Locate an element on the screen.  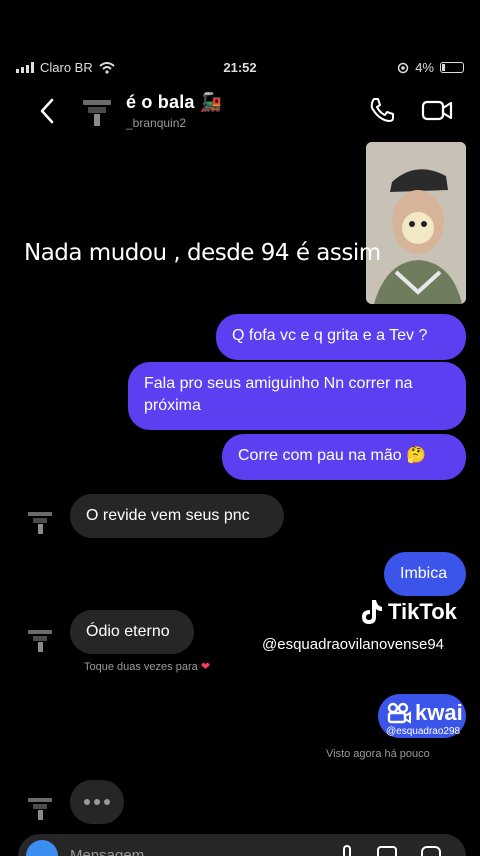
chat-header: é o bala 🚂 _branquin2 is located at coordinates (240, 111).